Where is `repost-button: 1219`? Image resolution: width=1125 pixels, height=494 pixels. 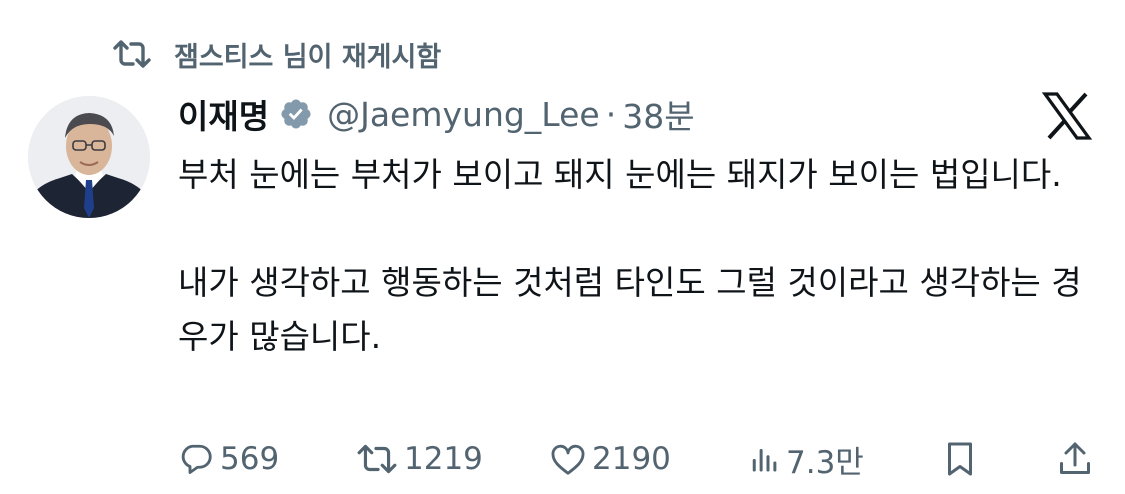 repost-button: 1219 is located at coordinates (419, 459).